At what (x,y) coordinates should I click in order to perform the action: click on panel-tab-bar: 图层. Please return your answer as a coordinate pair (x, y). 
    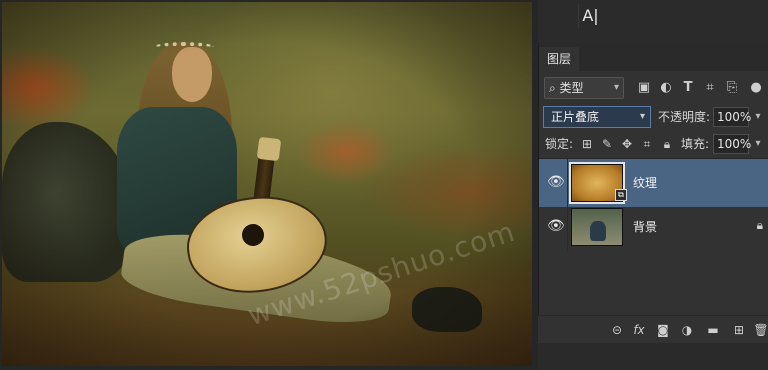
    Looking at the image, I should click on (653, 57).